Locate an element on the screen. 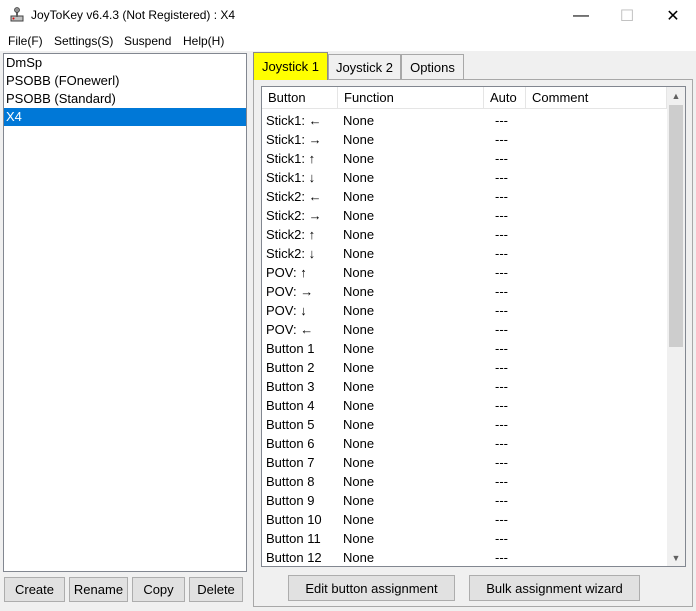  table-row: Stick2: ← None --- is located at coordinates (464, 196).